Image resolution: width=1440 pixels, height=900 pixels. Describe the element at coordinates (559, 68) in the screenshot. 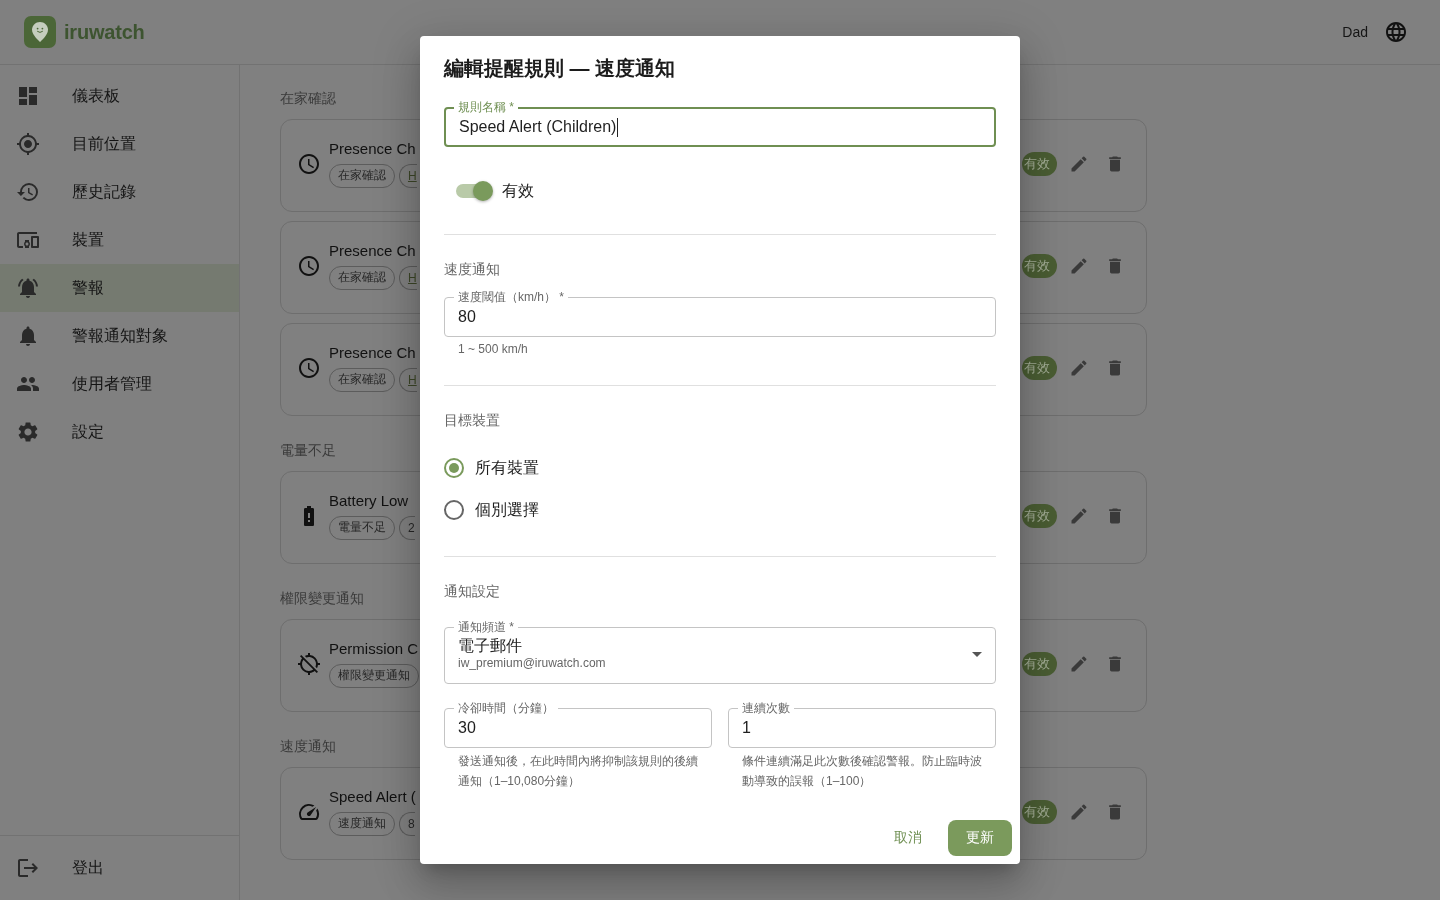

I see `dialog-title: 編輯提醒規則 — 速度通知` at that location.